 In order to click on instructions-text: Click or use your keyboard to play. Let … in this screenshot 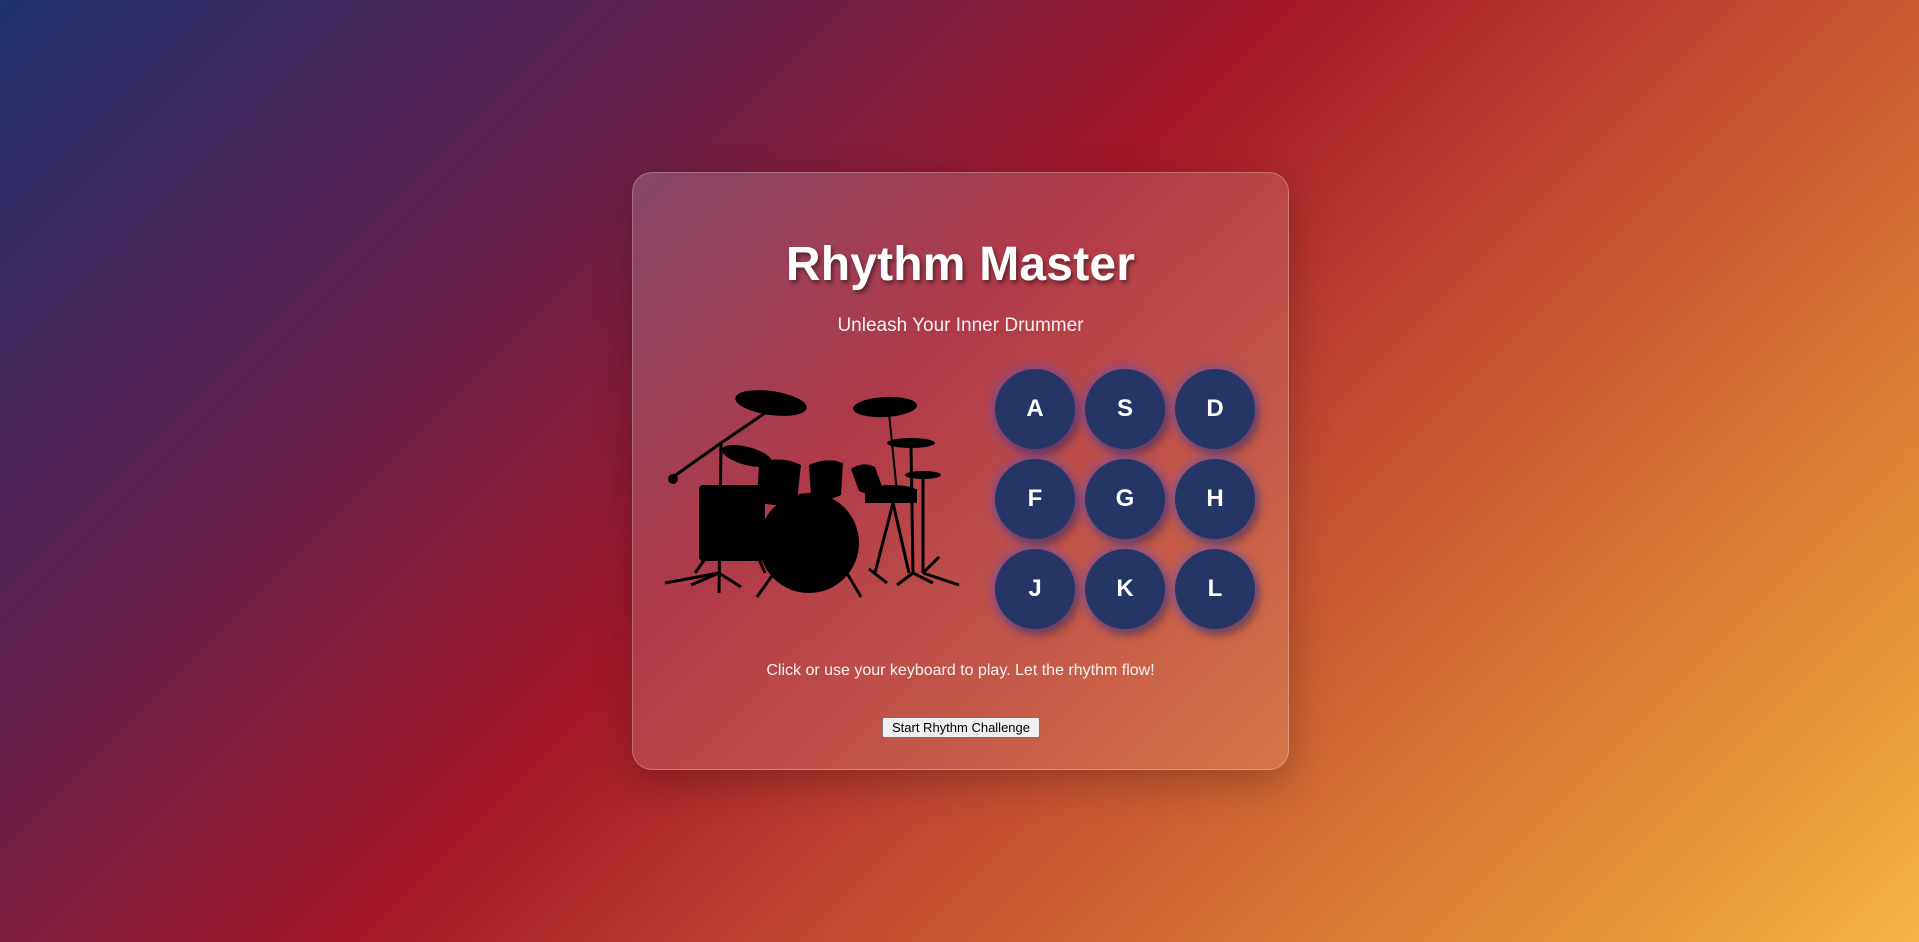, I will do `click(960, 670)`.